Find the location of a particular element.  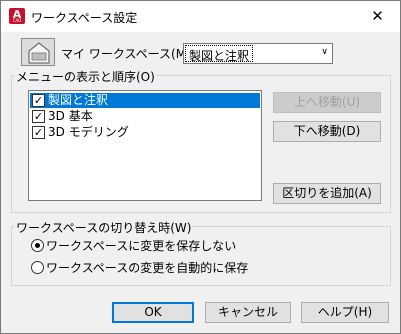

list-item-label: 製図と注釈 is located at coordinates (78, 100).